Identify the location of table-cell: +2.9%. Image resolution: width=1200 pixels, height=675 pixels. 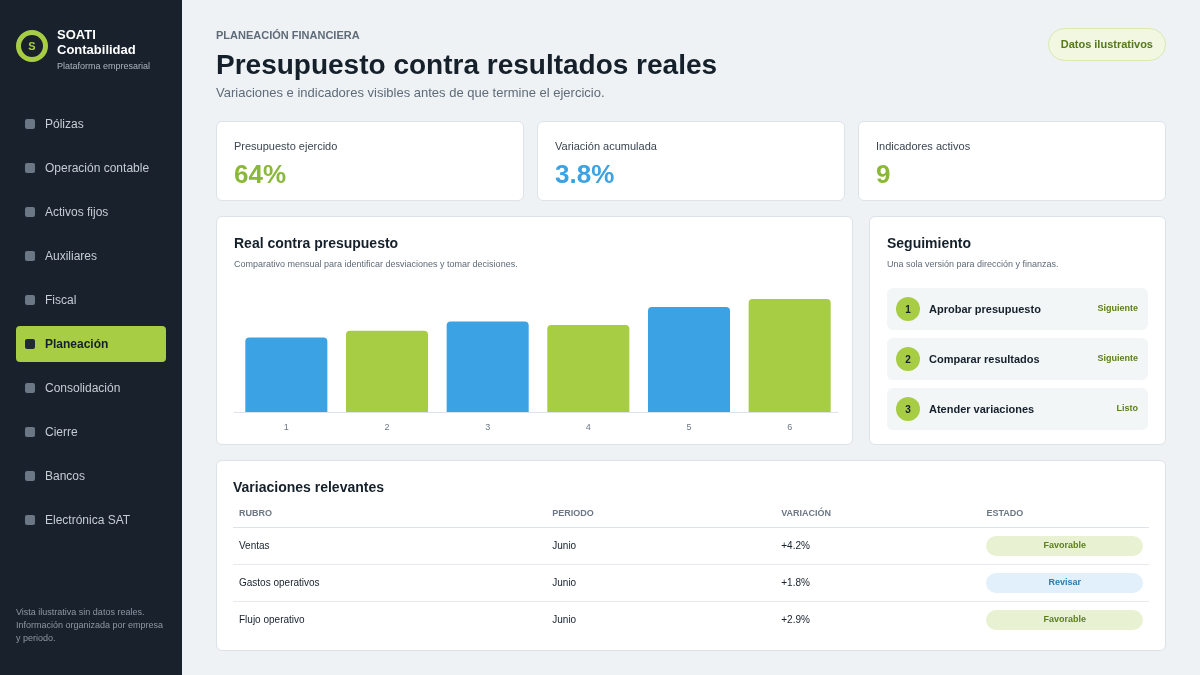
(878, 619).